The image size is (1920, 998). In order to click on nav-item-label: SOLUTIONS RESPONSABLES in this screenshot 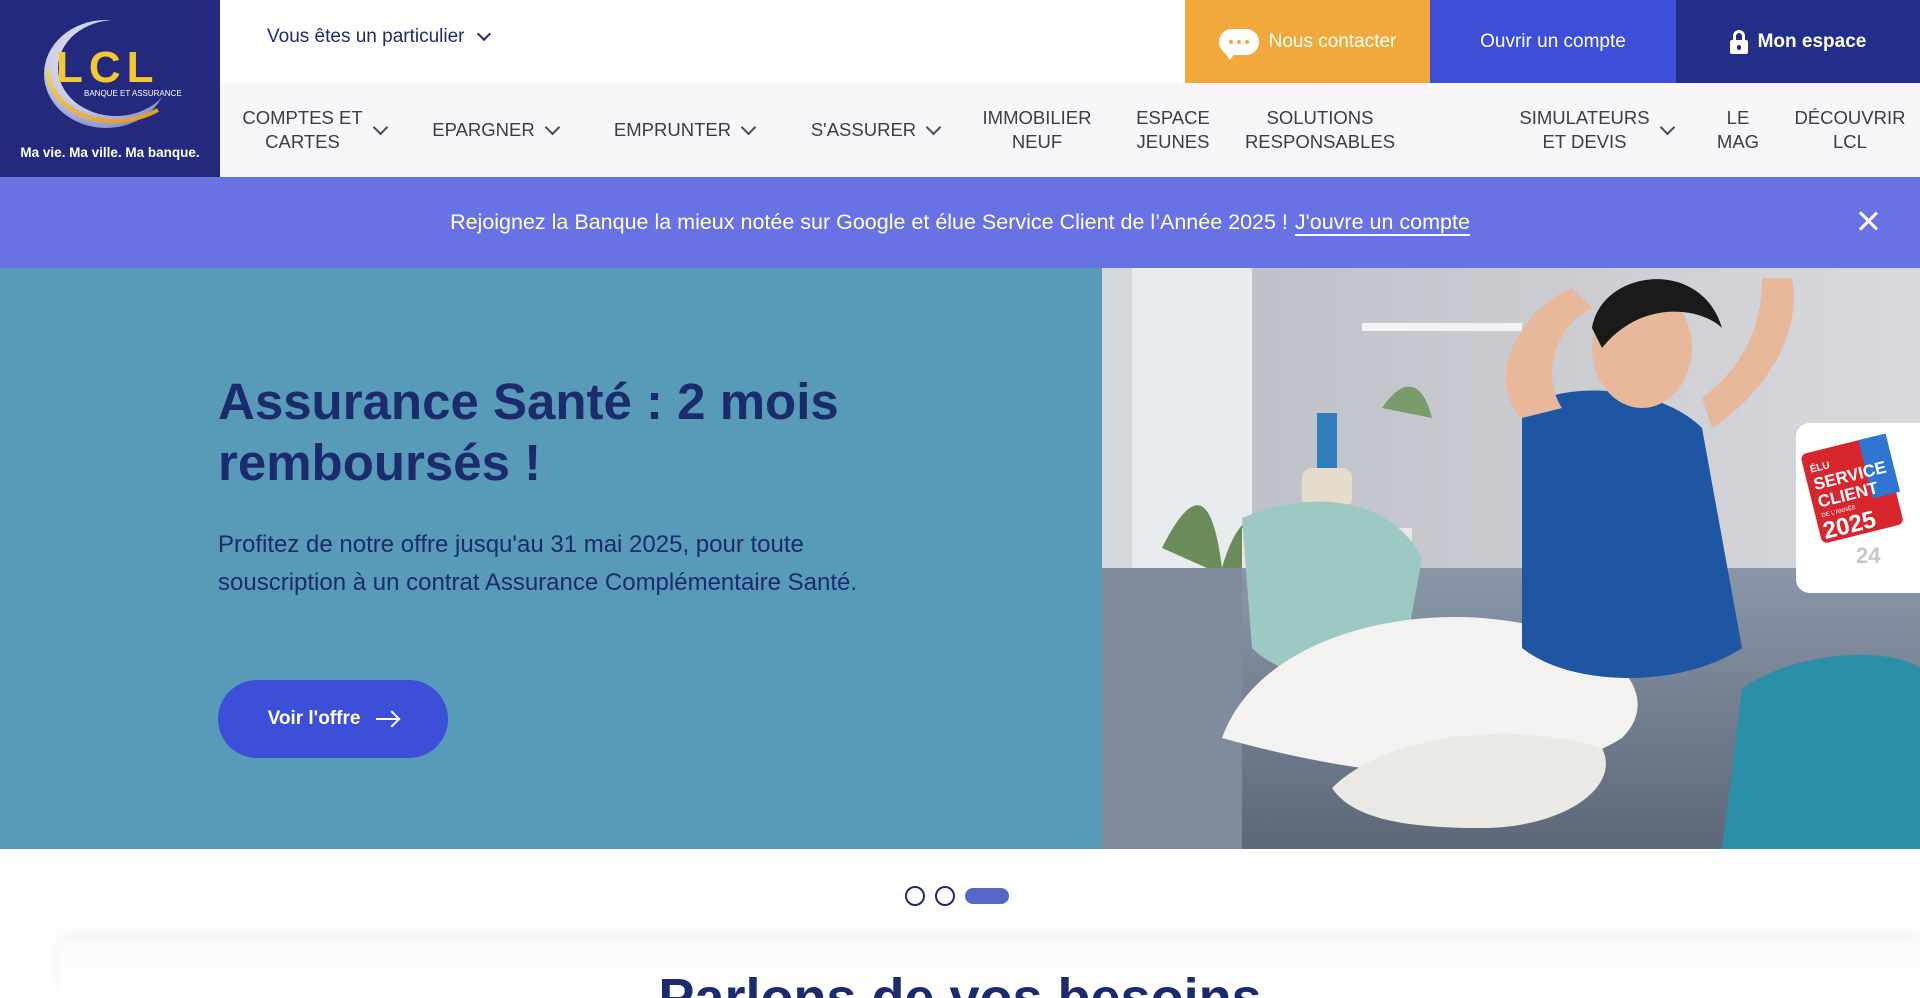, I will do `click(1320, 129)`.